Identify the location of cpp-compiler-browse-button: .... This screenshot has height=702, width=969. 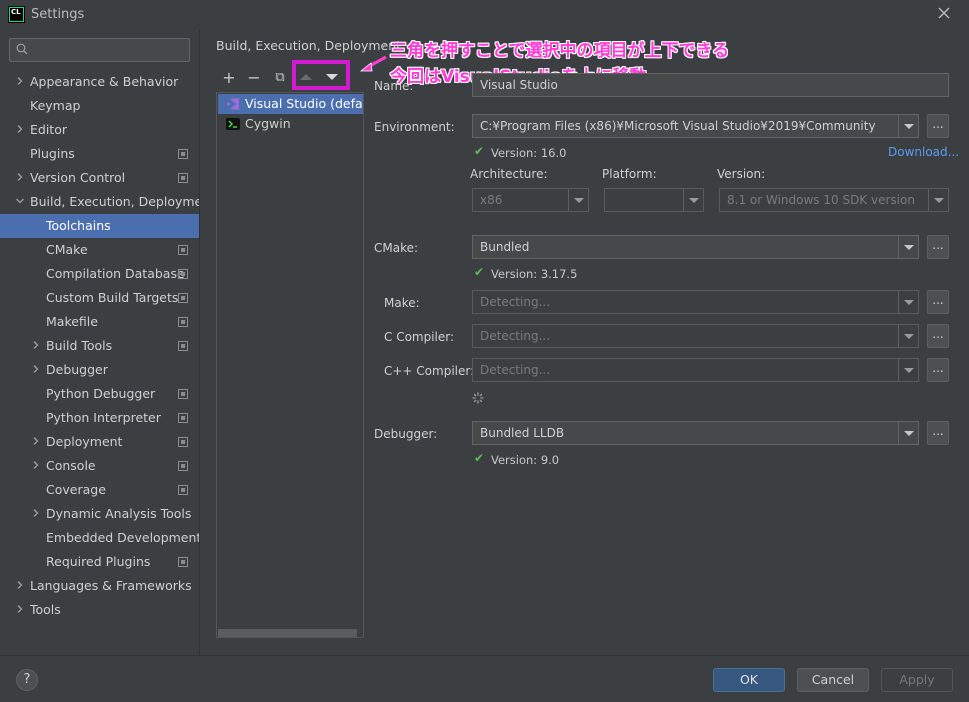
(938, 370).